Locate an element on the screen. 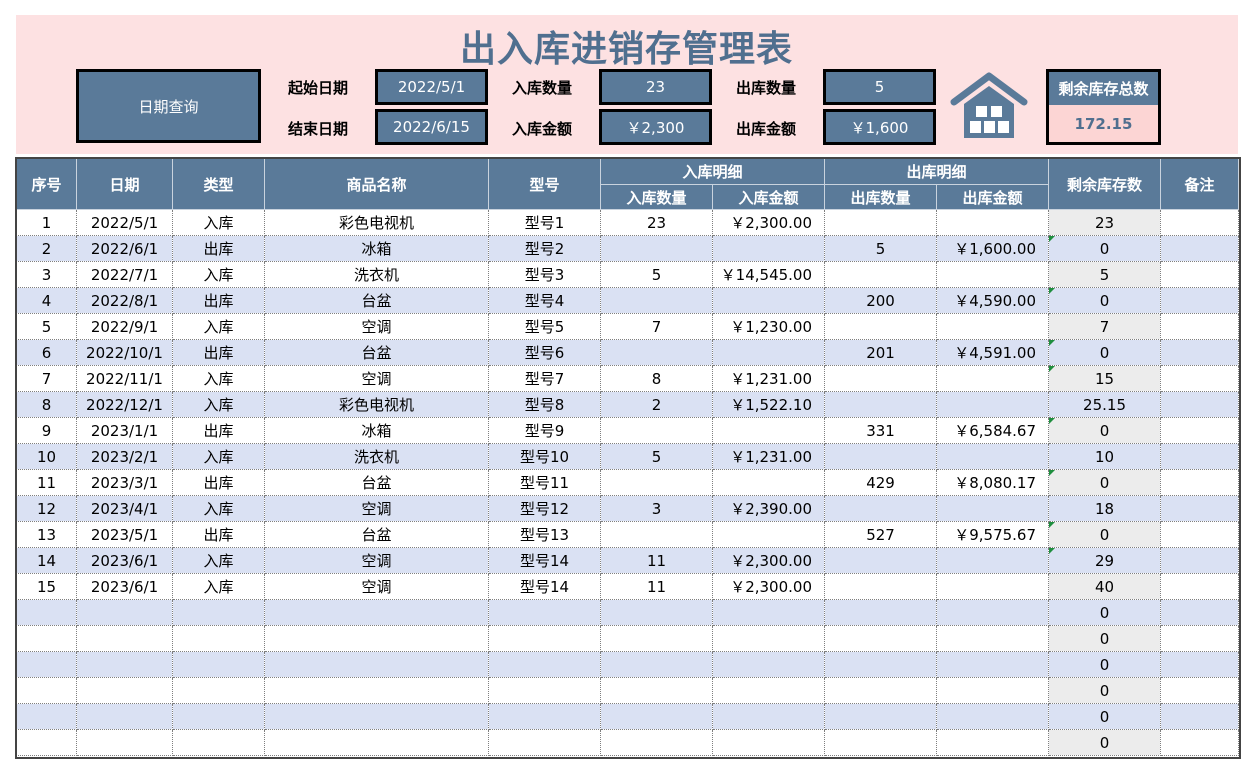 This screenshot has width=1253, height=772. cell-in-amt: ￥1,522.10 is located at coordinates (768, 404).